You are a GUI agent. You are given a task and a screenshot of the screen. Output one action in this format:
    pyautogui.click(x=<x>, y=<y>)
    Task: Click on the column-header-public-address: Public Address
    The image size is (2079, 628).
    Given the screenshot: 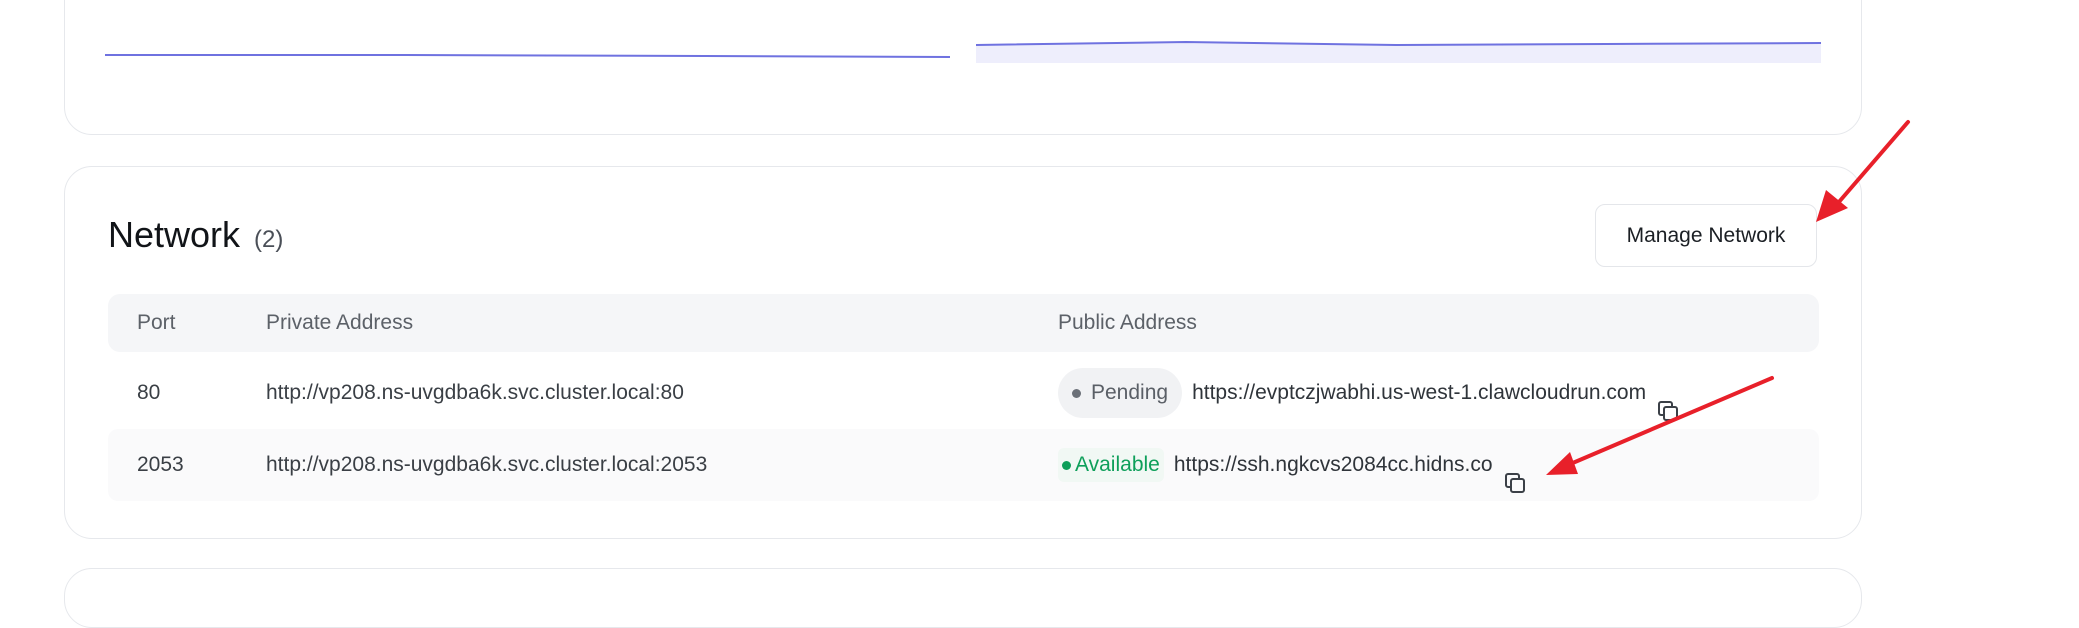 What is the action you would take?
    pyautogui.click(x=1127, y=322)
    